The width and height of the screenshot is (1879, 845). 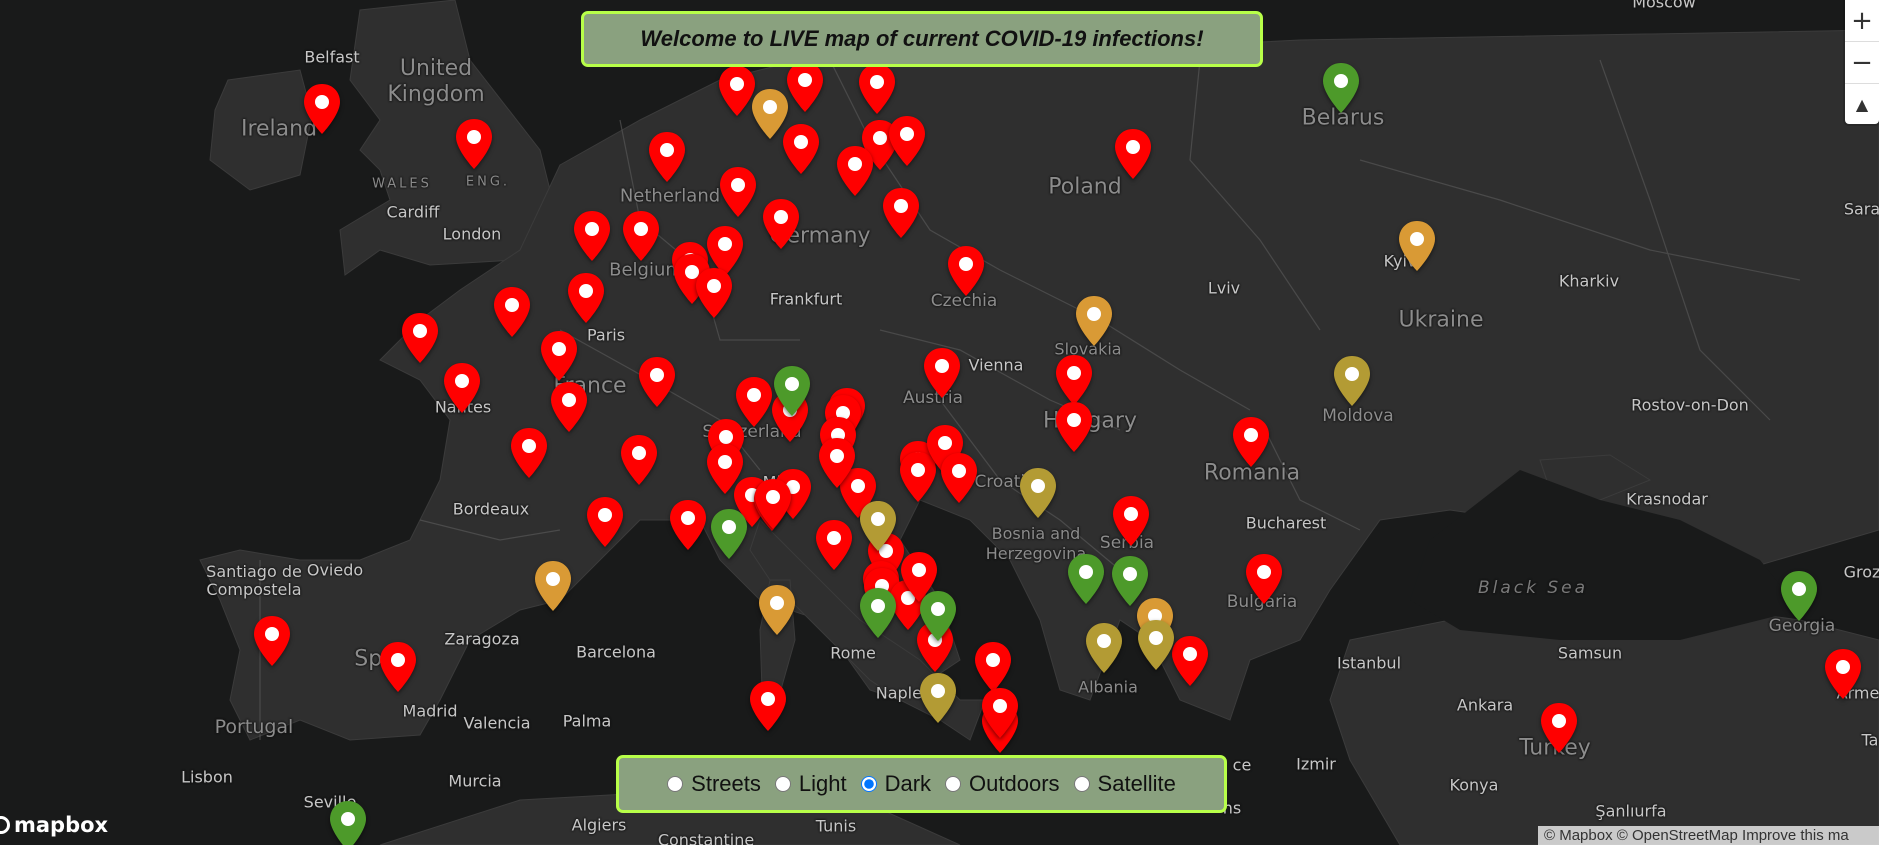 I want to click on city-label: Oviedo, so click(x=335, y=570).